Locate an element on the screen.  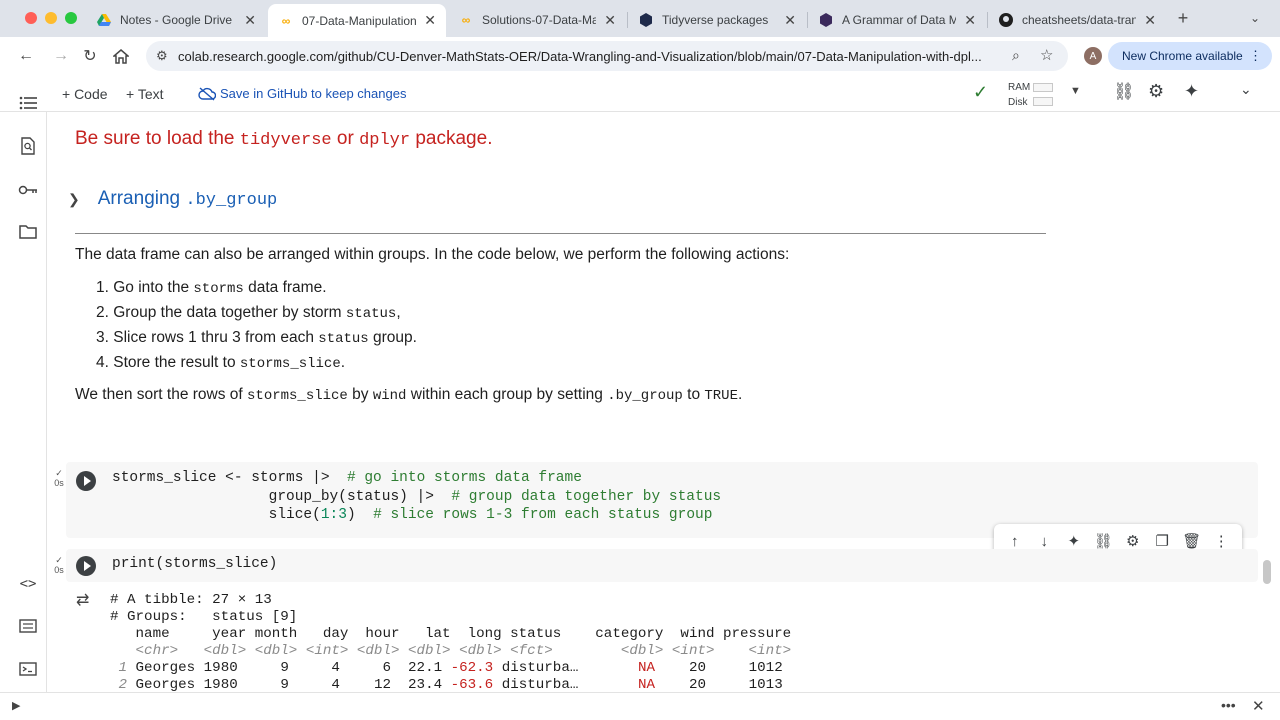
output-line: # Groups: status [9] is located at coordinates (204, 617).